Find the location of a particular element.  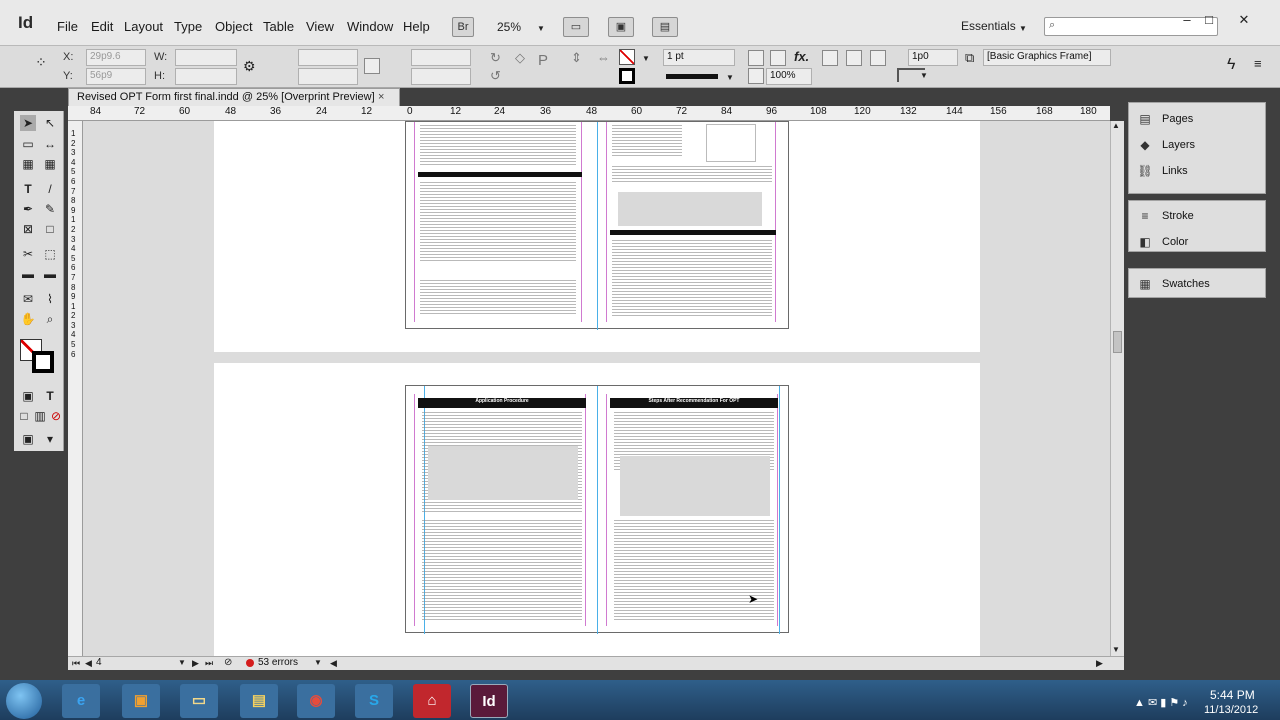

close-icon: ✕ is located at coordinates (1244, 20).